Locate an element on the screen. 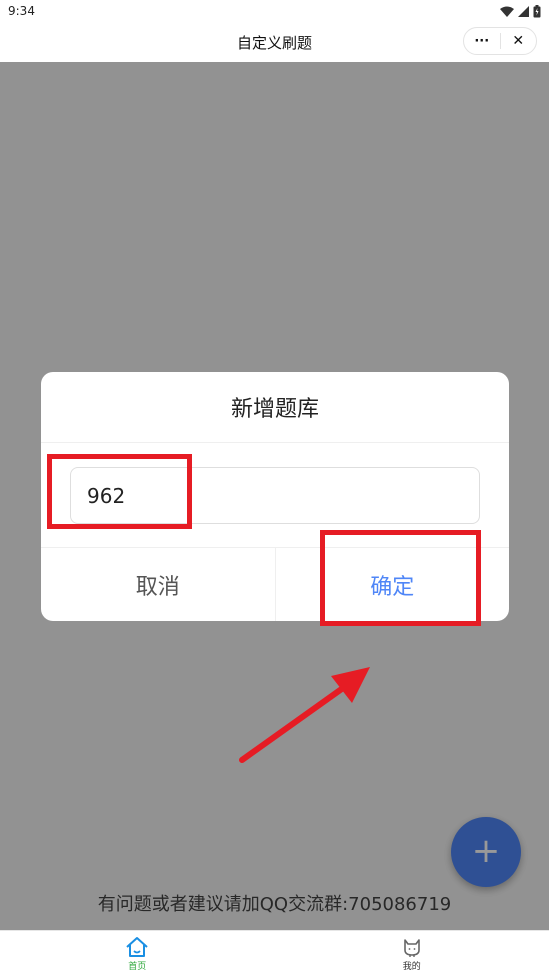 The width and height of the screenshot is (549, 976). status-icons is located at coordinates (520, 11).